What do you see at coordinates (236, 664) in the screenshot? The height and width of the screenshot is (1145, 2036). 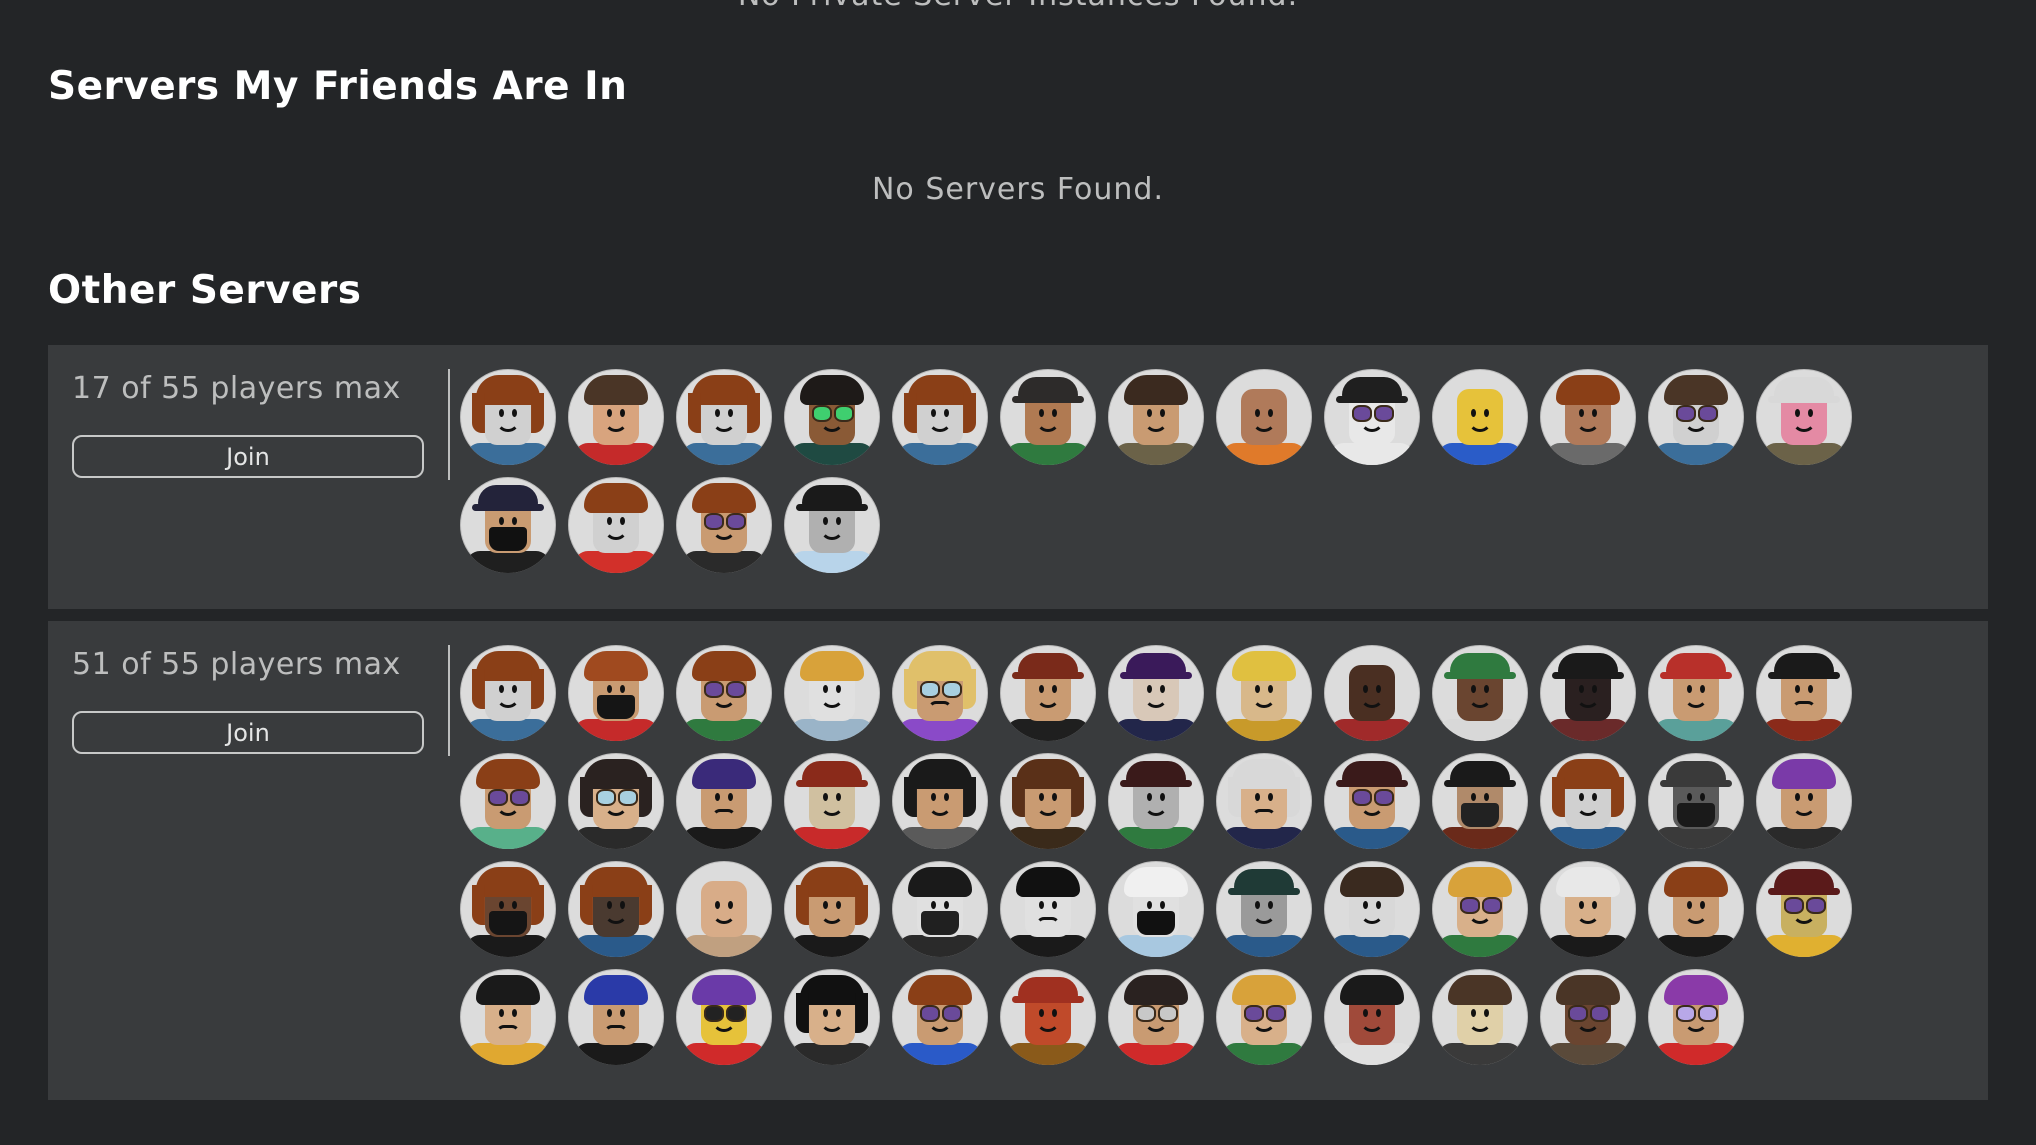 I see `player-count: 51 of 55 players max` at bounding box center [236, 664].